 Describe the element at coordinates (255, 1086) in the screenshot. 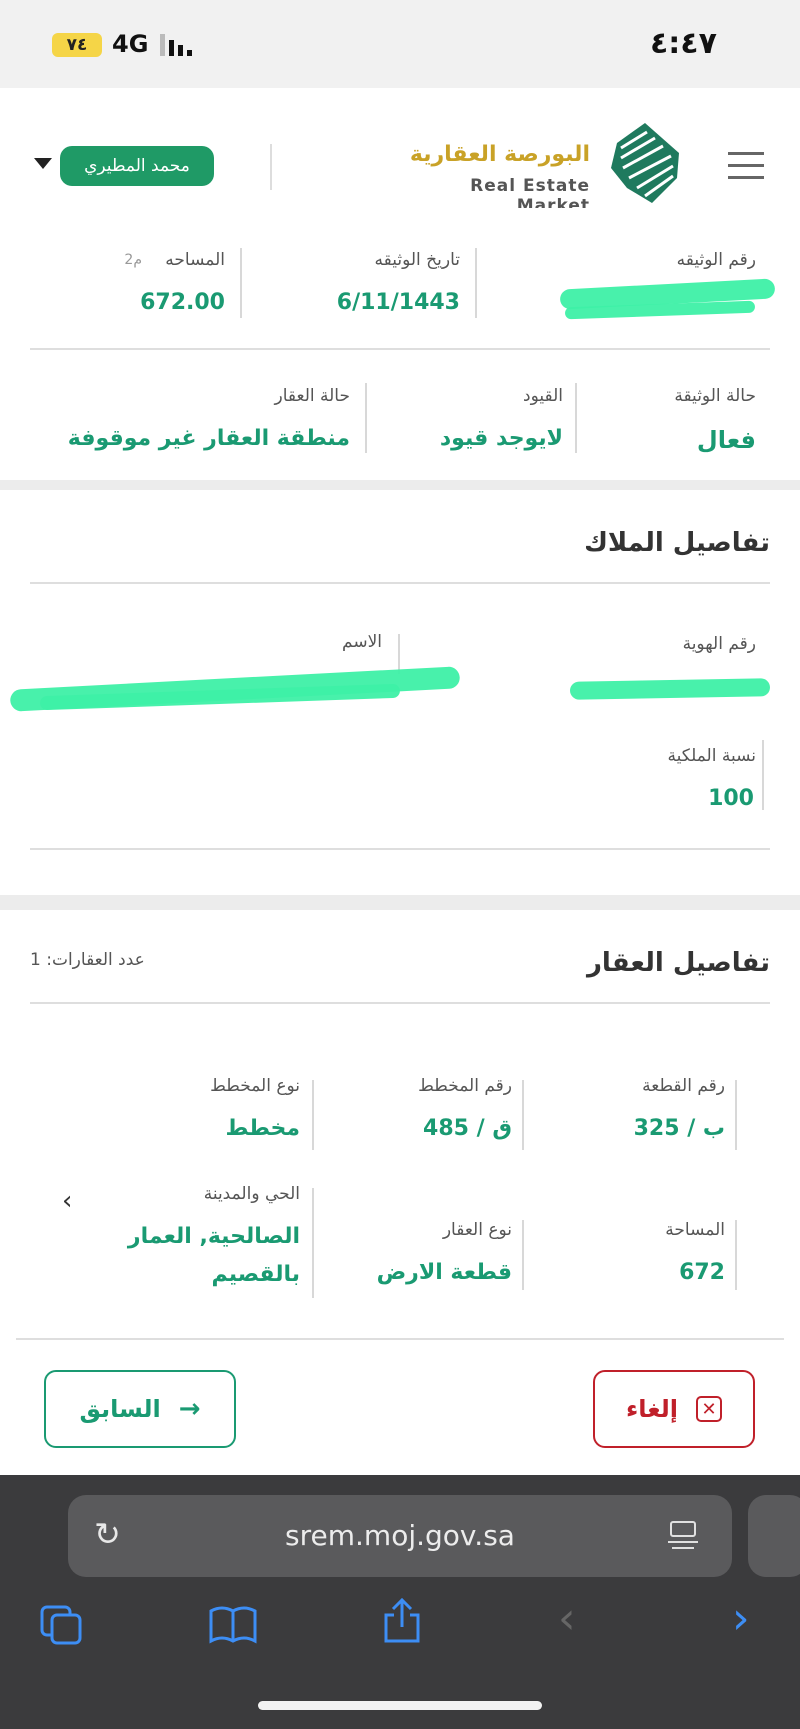

I see `plan-type-label: نوع المخطط` at that location.